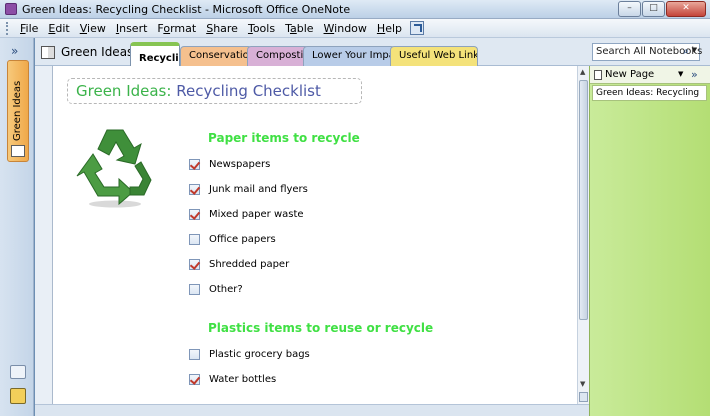 The image size is (710, 416). What do you see at coordinates (629, 9) in the screenshot?
I see `minimize-button: –` at bounding box center [629, 9].